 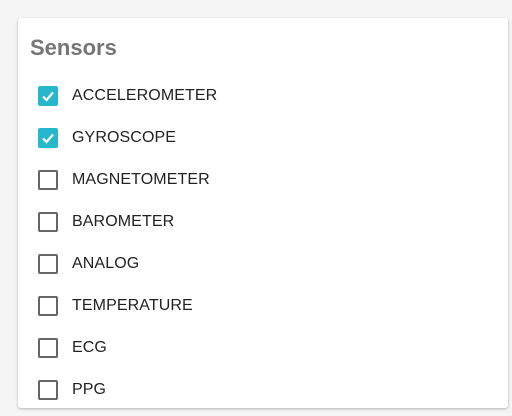 What do you see at coordinates (123, 221) in the screenshot?
I see `sensor-label: BAROMETER` at bounding box center [123, 221].